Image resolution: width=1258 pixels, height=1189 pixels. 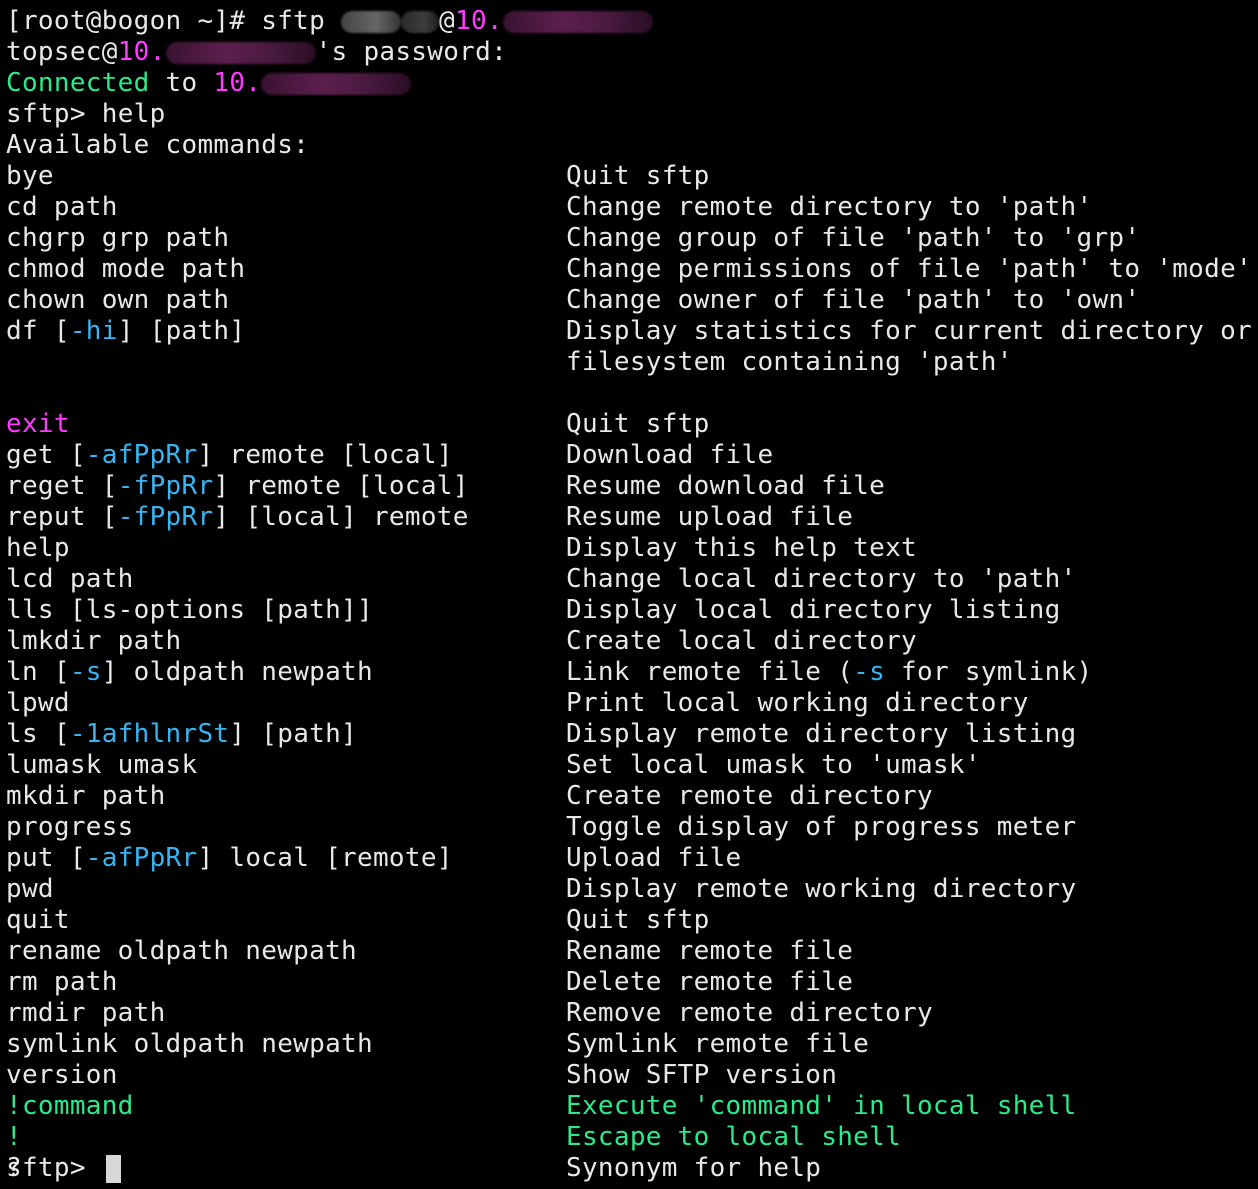 I want to click on command-syntax: reget [-fPpRr] remote [local], so click(x=237, y=486).